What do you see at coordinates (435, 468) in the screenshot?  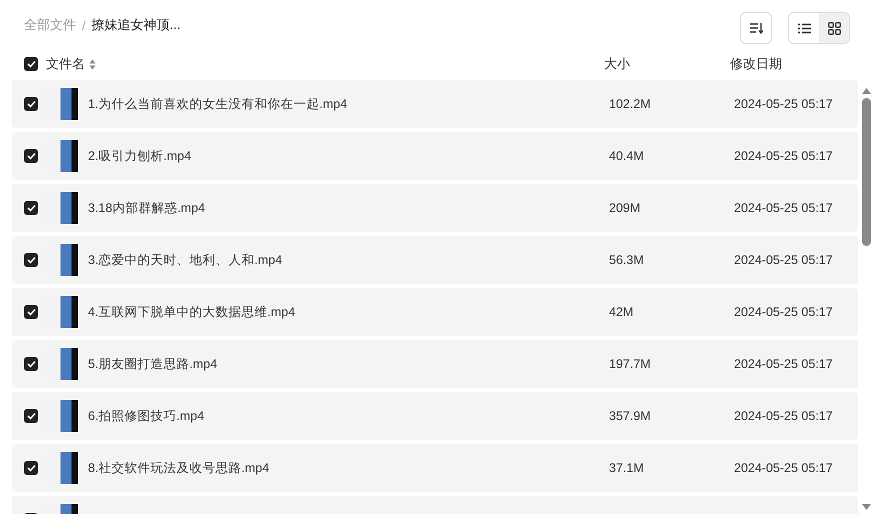 I see `file-row: 8.社交软件玩法及收号思路.mp4 37.1M 2024-05-25 05:17` at bounding box center [435, 468].